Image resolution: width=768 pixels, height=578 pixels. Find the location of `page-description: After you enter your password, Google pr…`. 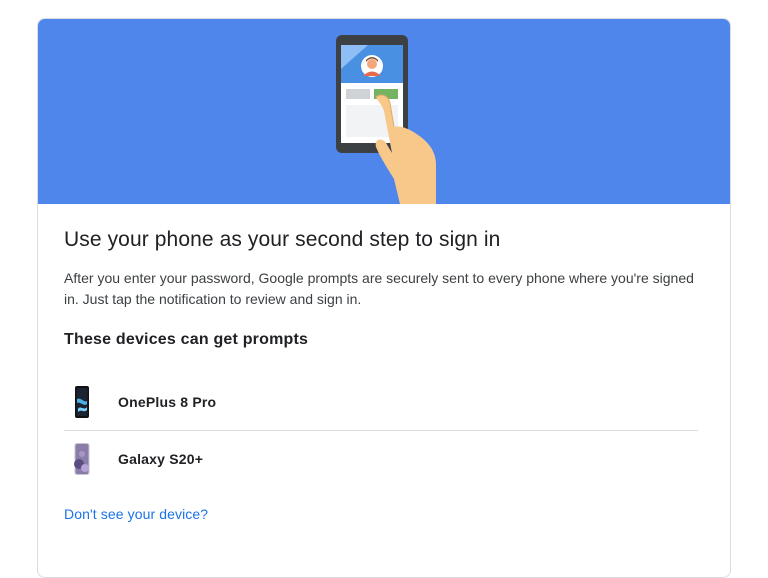

page-description: After you enter your password, Google pr… is located at coordinates (379, 288).